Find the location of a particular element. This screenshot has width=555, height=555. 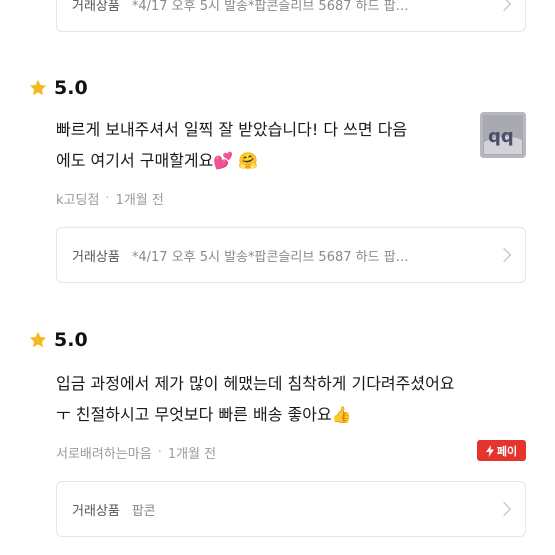

review-text-line: ㅜ 친절하시고 무엇보다 빠른 배송 좋아요👍 is located at coordinates (255, 414).